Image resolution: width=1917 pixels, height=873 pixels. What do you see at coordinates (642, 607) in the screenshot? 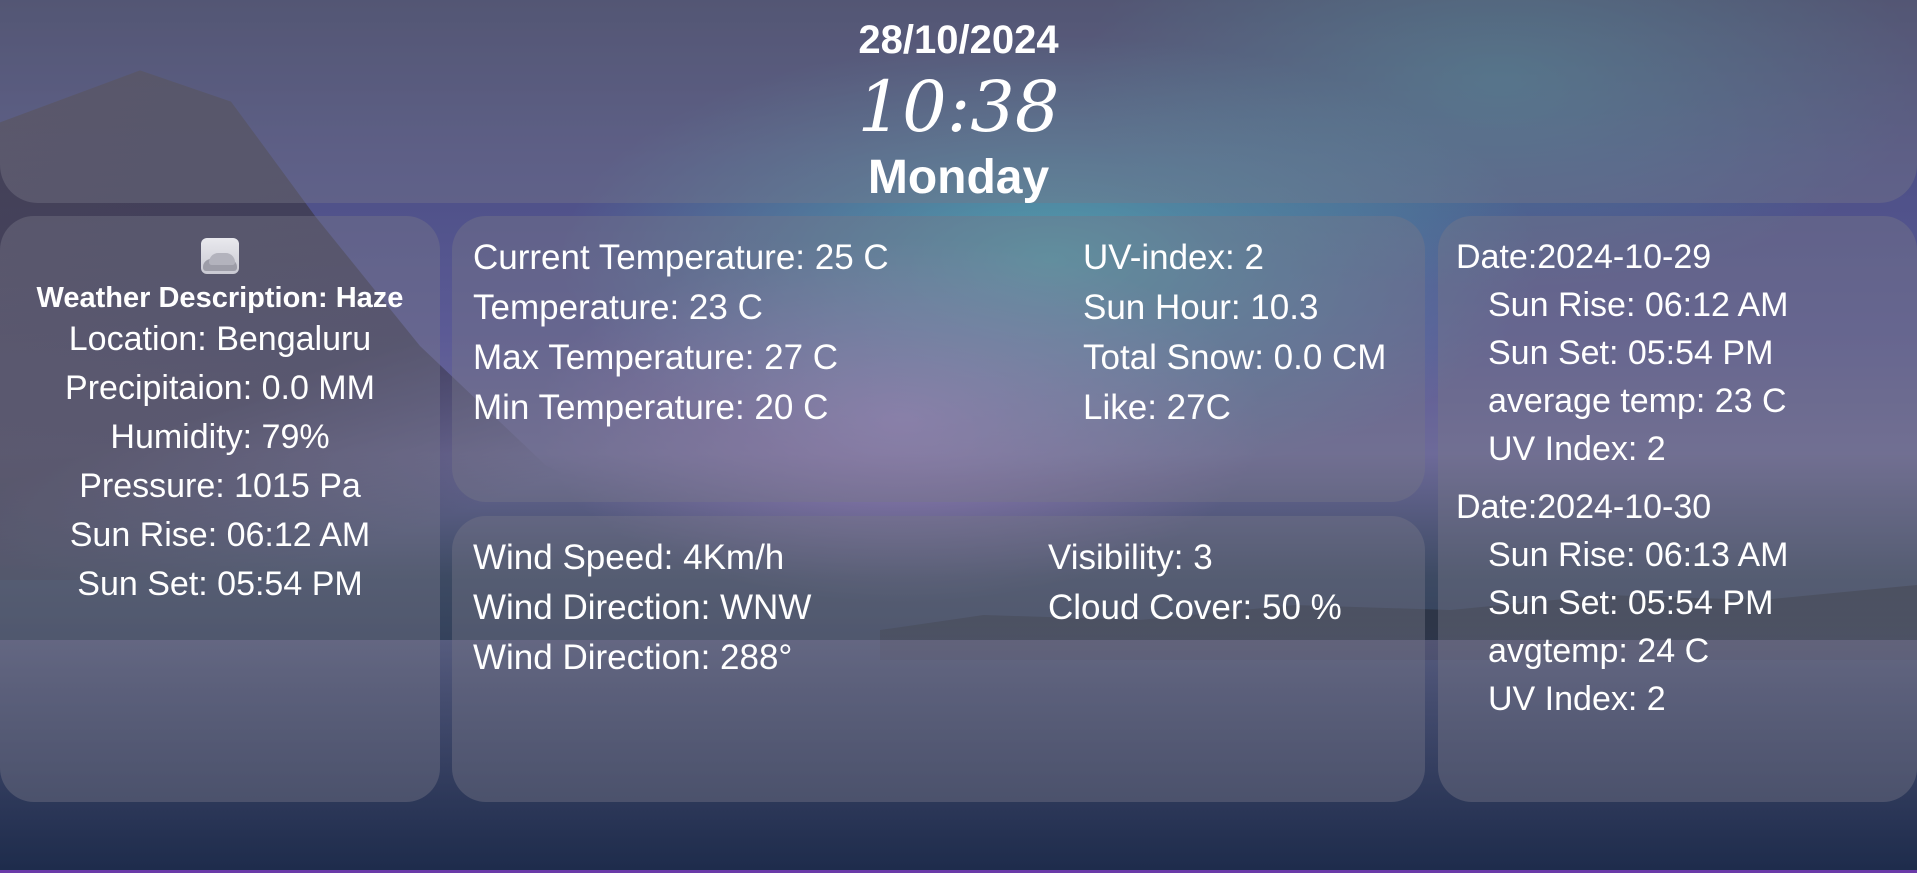
I see `wind-direction: Wind Direction: WNW` at bounding box center [642, 607].